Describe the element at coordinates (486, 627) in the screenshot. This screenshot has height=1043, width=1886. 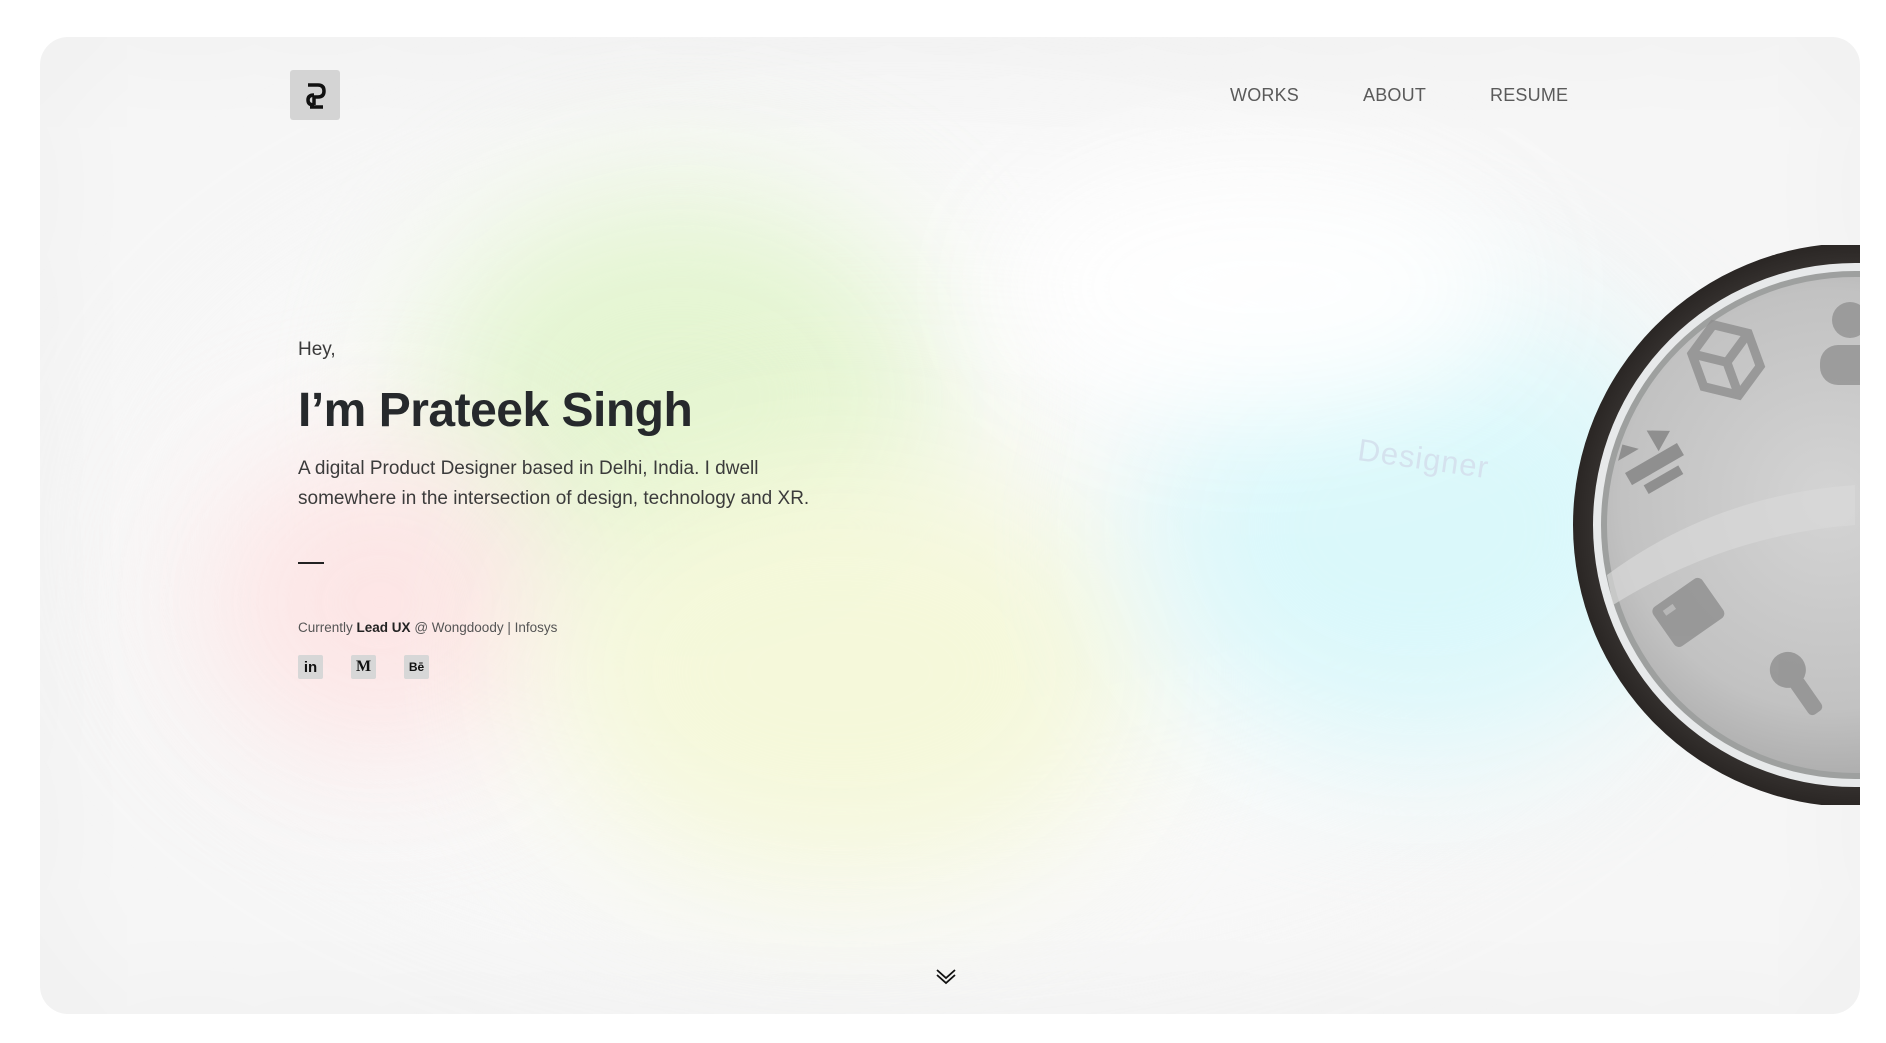
I see `company-name: @ Wongdoody | Infosys` at that location.